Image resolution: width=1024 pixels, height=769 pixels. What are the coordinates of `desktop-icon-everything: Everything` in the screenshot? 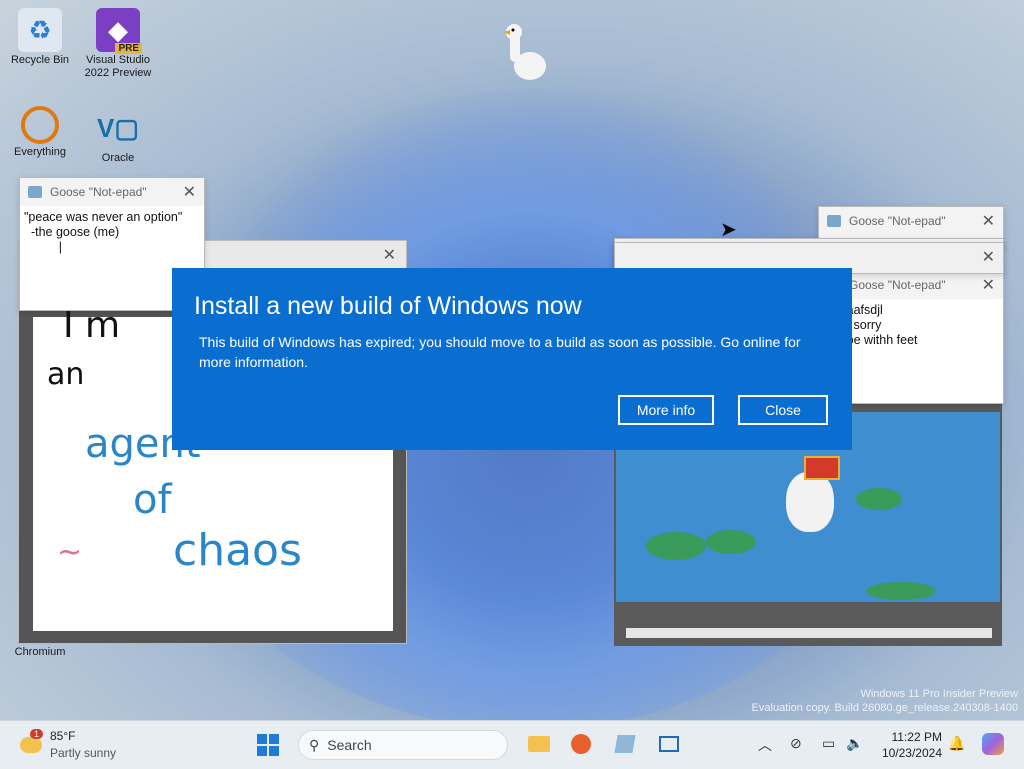 It's located at (40, 132).